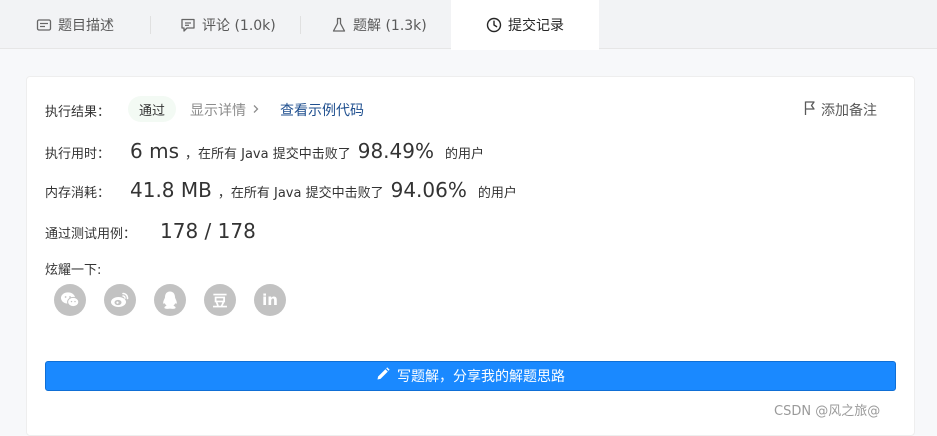 Image resolution: width=937 pixels, height=436 pixels. I want to click on memory-suffix: 的用户, so click(497, 193).